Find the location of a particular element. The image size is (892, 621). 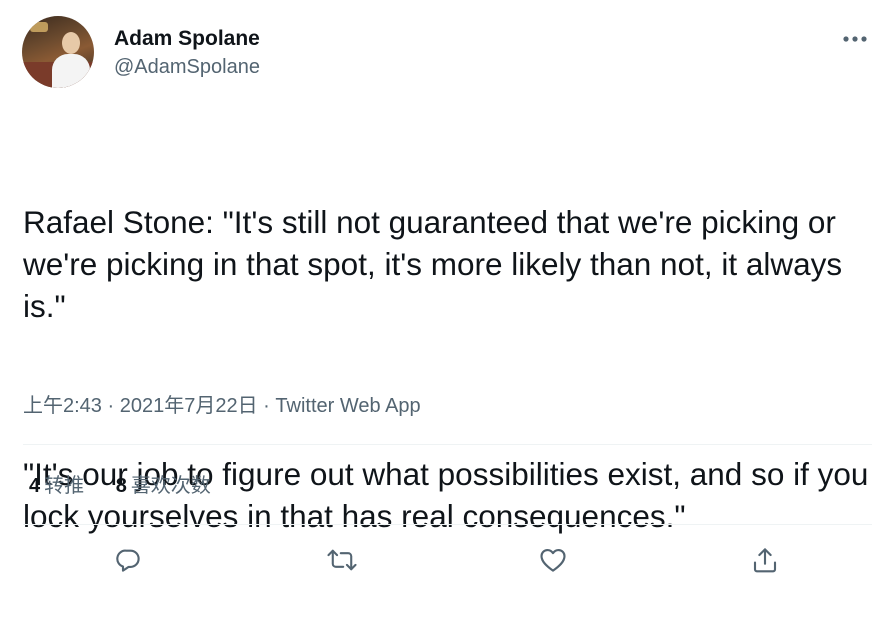

like-button is located at coordinates (553, 560).